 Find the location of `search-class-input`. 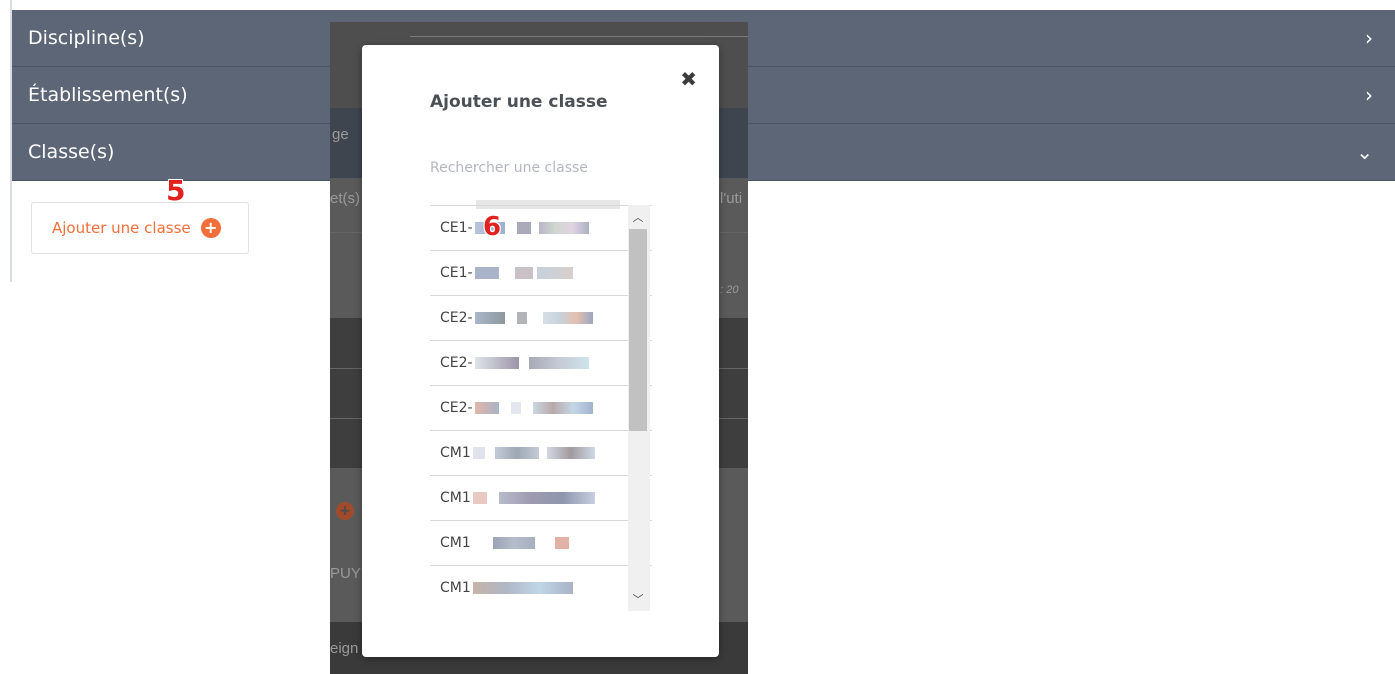

search-class-input is located at coordinates (530, 168).